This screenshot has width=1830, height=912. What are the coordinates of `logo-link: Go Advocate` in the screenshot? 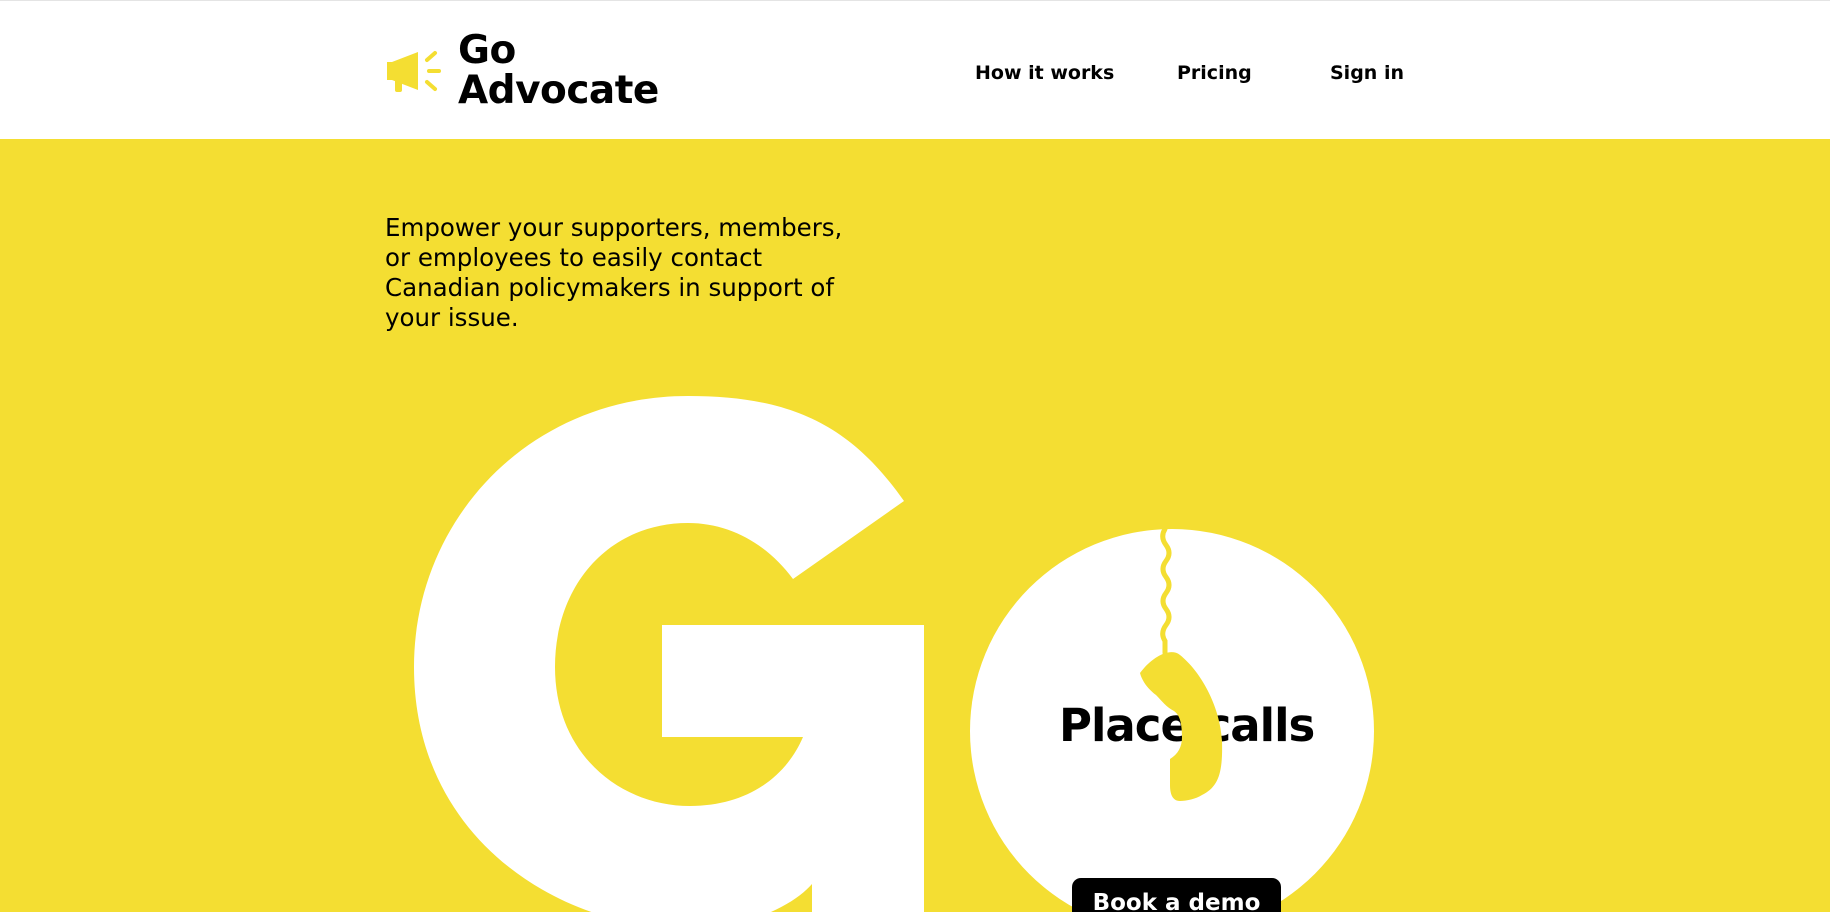 It's located at (521, 71).